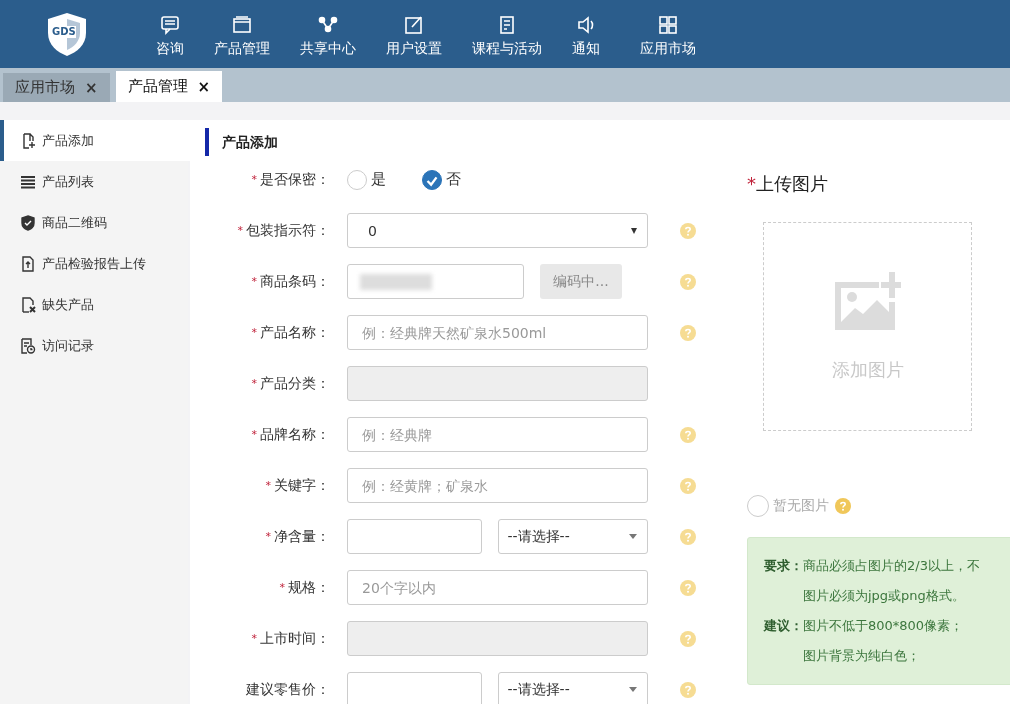 This screenshot has width=1010, height=704. What do you see at coordinates (28, 304) in the screenshot?
I see `document-cross-icon` at bounding box center [28, 304].